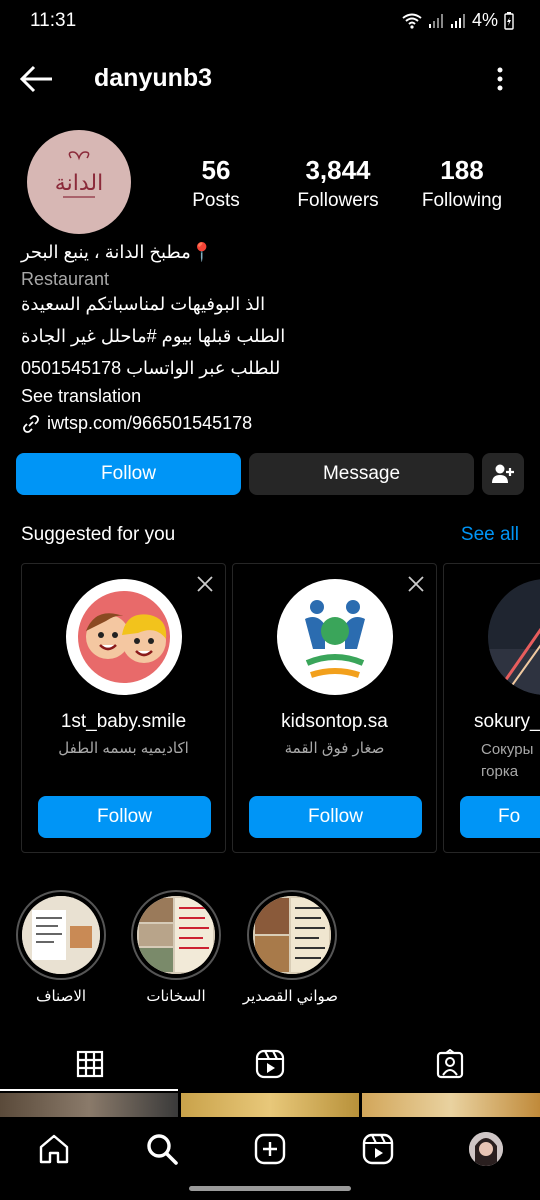  I want to click on add-person-icon, so click(503, 473).